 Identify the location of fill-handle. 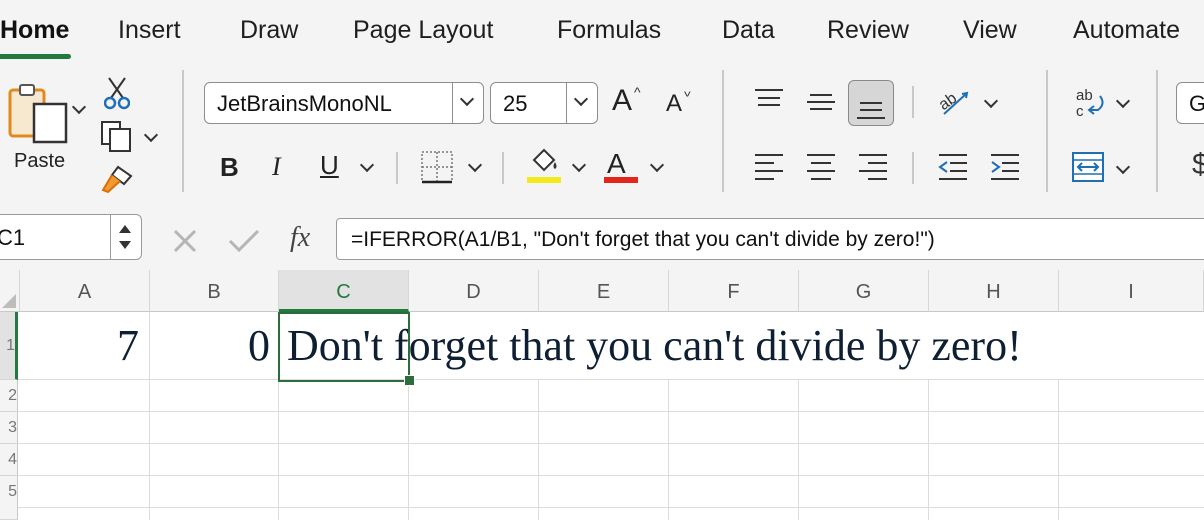
(409, 380).